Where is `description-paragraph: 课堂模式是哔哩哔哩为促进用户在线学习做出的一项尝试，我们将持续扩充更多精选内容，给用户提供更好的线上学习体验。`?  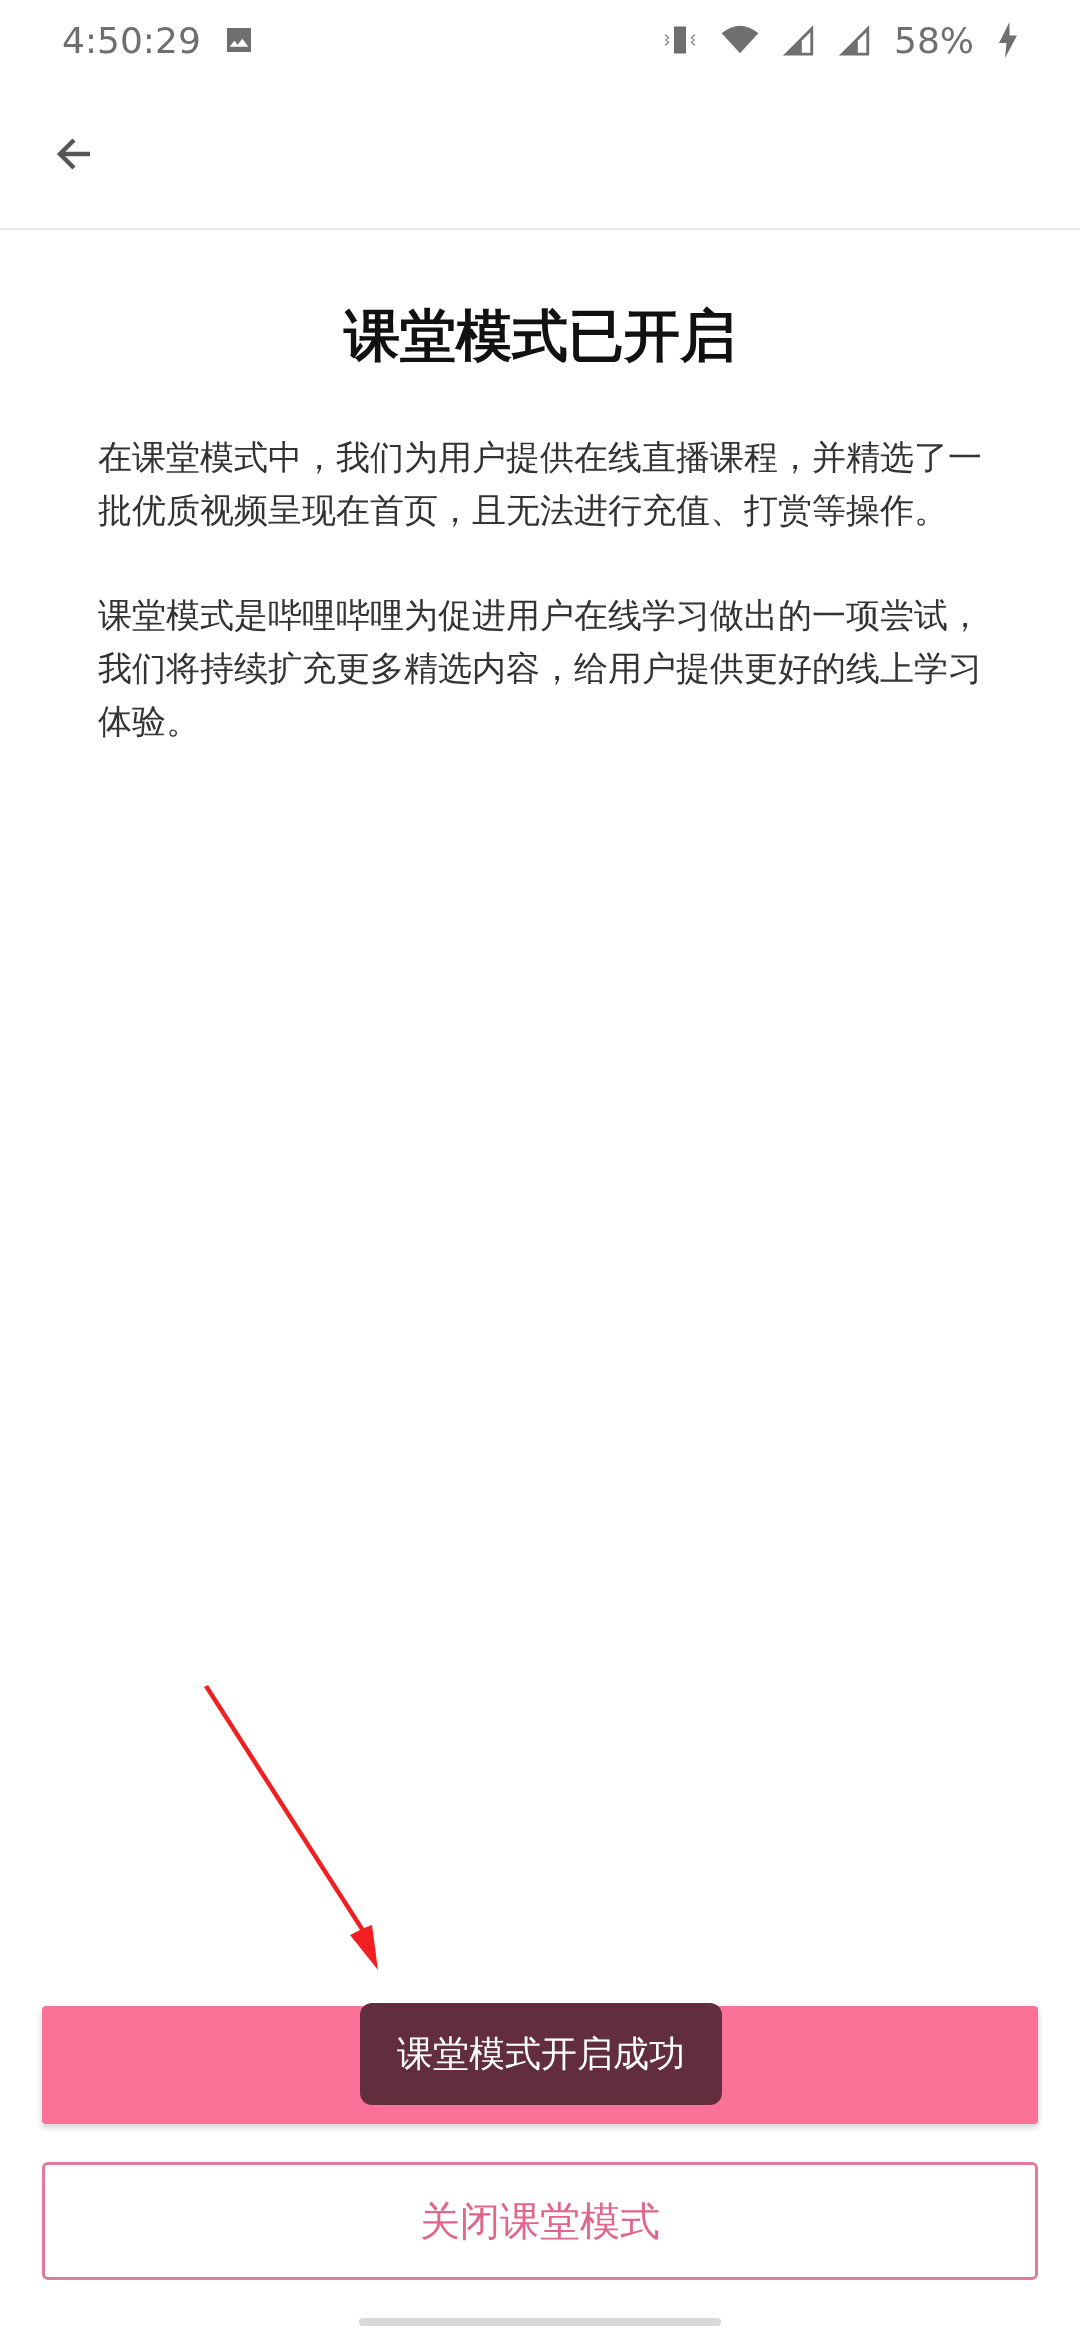
description-paragraph: 课堂模式是哔哩哔哩为促进用户在线学习做出的一项尝试，我们将持续扩充更多精选内容，给用户提供更好的线上学习体验。 is located at coordinates (540, 669).